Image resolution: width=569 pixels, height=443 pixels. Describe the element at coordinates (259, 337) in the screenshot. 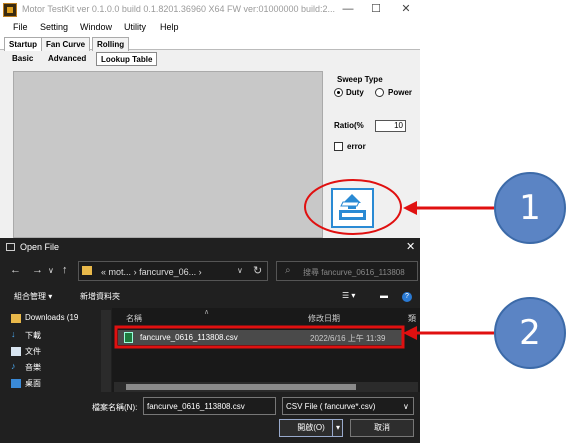

I see `highlight-box` at that location.